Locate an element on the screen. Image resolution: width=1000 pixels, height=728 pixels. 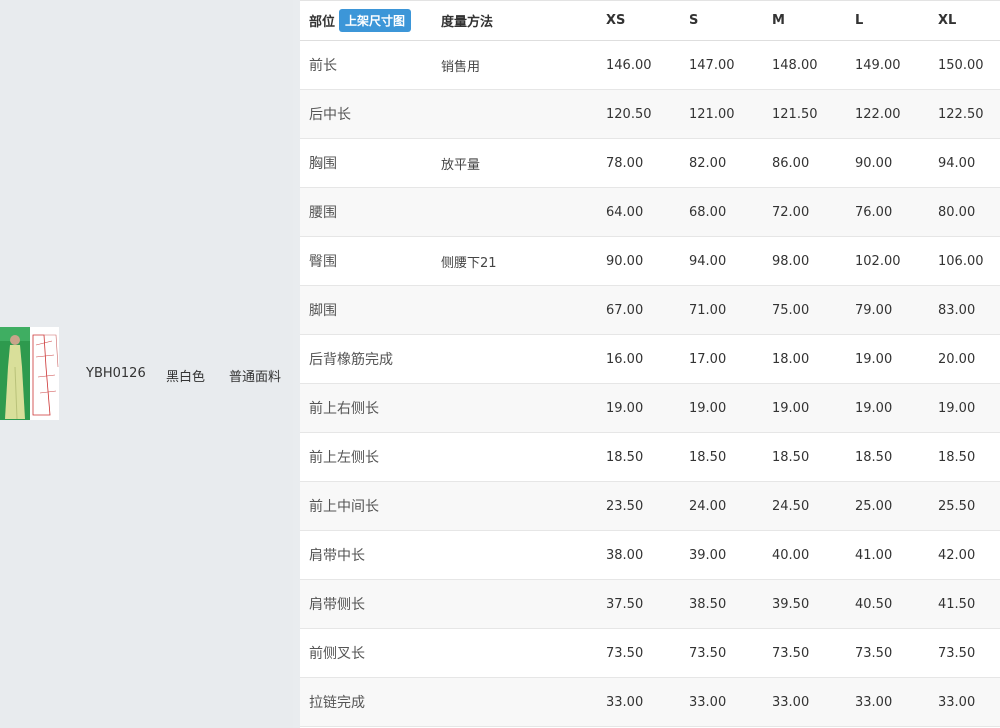
table-row: 前上左侧长 18.50 18.50 18.50 18.50 18.50 is located at coordinates (650, 457).